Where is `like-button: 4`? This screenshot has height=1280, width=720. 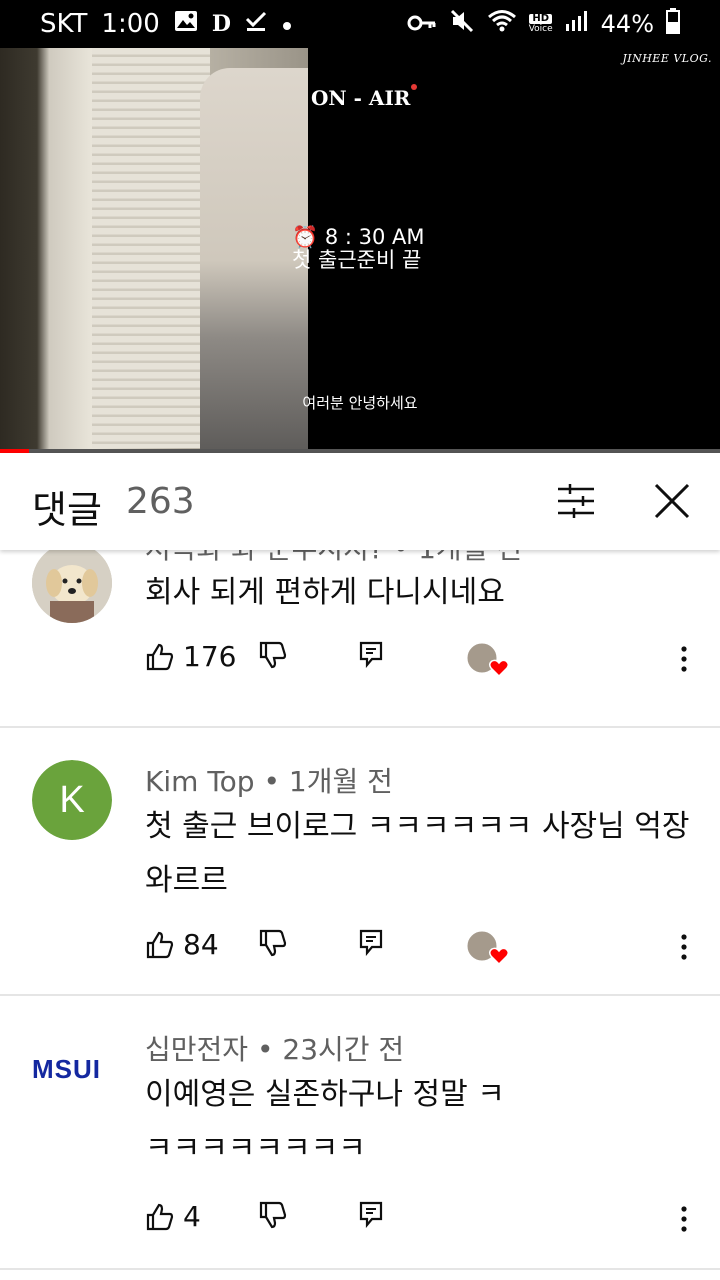
like-button: 4 is located at coordinates (173, 1216).